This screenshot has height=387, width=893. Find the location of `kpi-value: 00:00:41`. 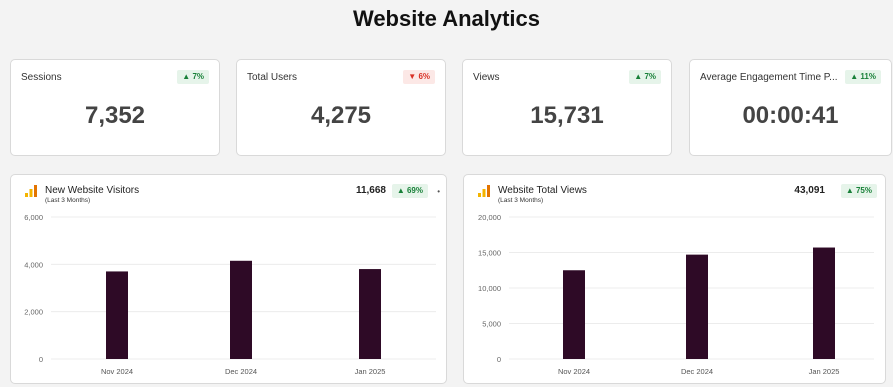

kpi-value: 00:00:41 is located at coordinates (790, 115).